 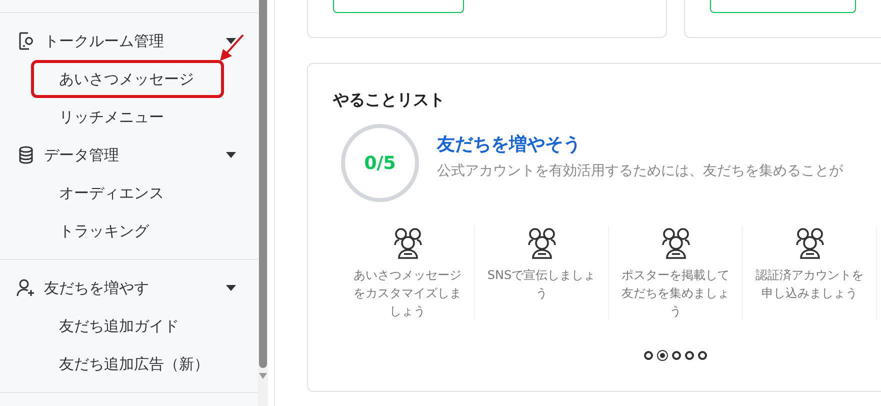 What do you see at coordinates (232, 48) in the screenshot?
I see `annotation-arrow-icon` at bounding box center [232, 48].